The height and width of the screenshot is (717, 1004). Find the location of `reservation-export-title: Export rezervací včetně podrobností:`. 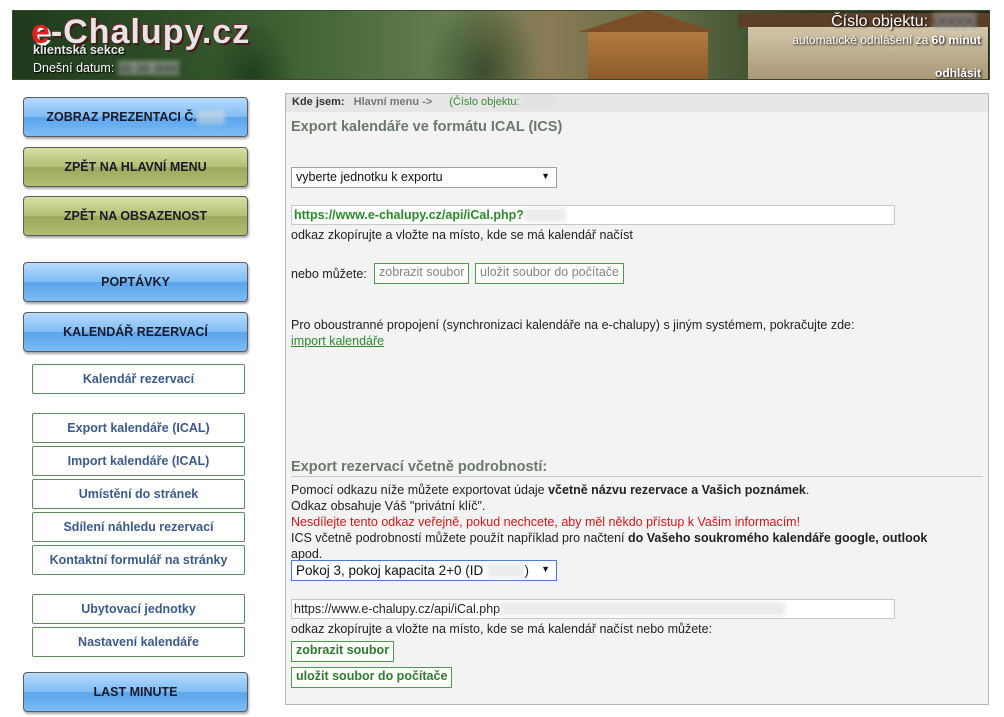

reservation-export-title: Export rezervací včetně podrobností: is located at coordinates (419, 467).